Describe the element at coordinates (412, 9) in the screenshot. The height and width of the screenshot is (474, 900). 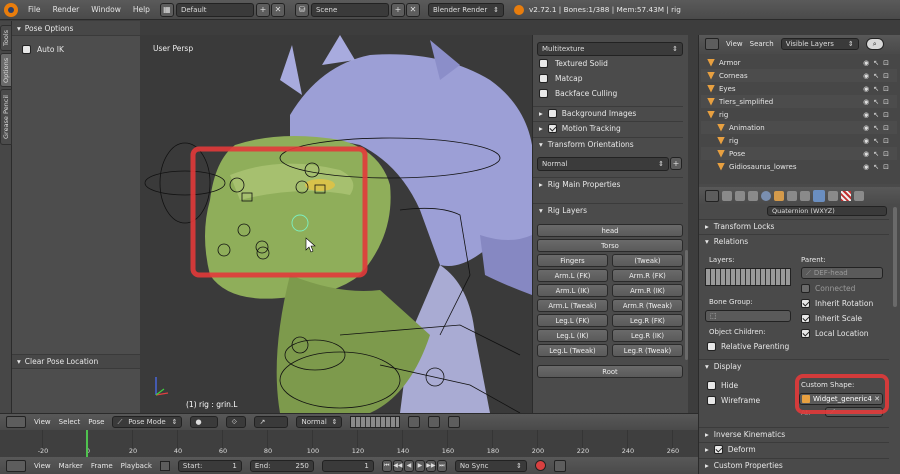
I see `remove-scene-icon: ✕` at that location.